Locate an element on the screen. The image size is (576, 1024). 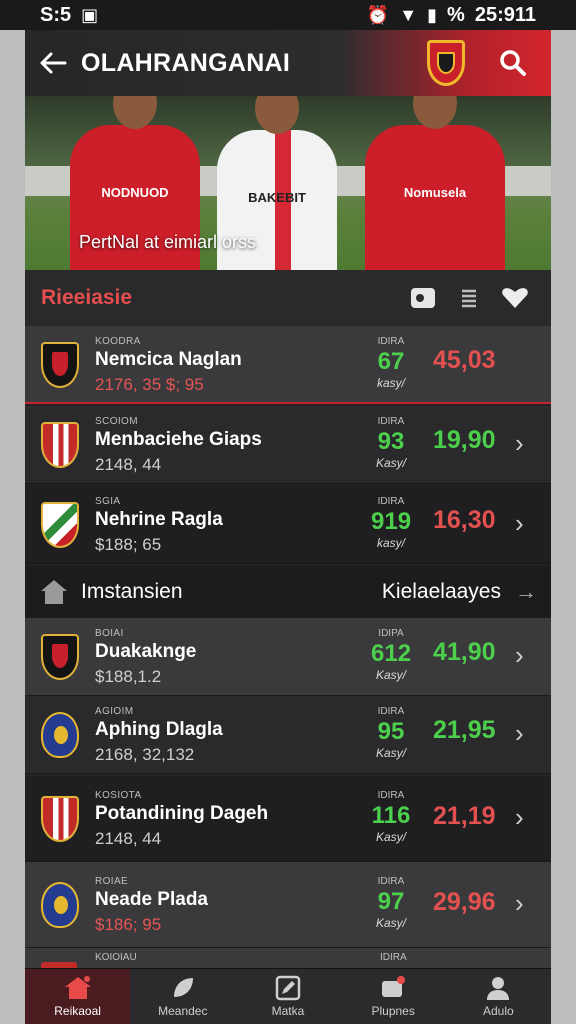
stat-value: 67 is located at coordinates (391, 361).